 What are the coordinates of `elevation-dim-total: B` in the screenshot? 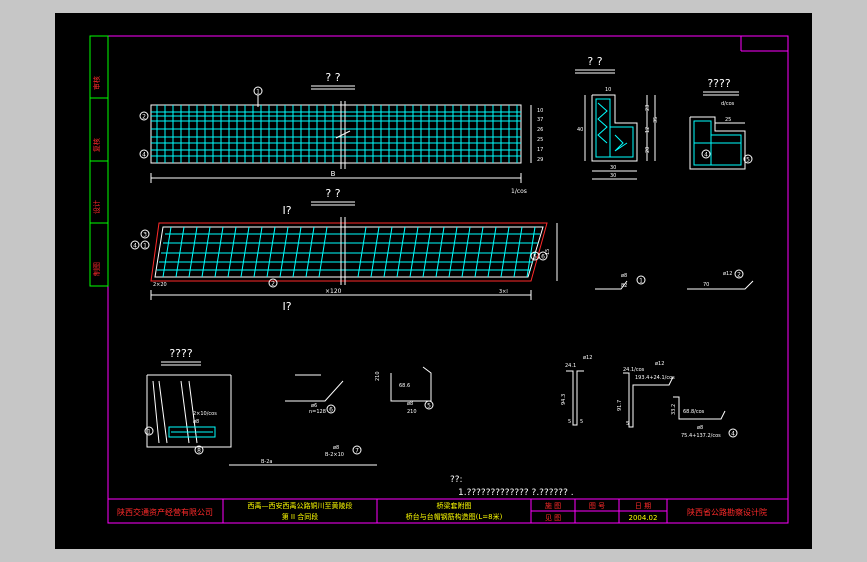 It's located at (333, 174).